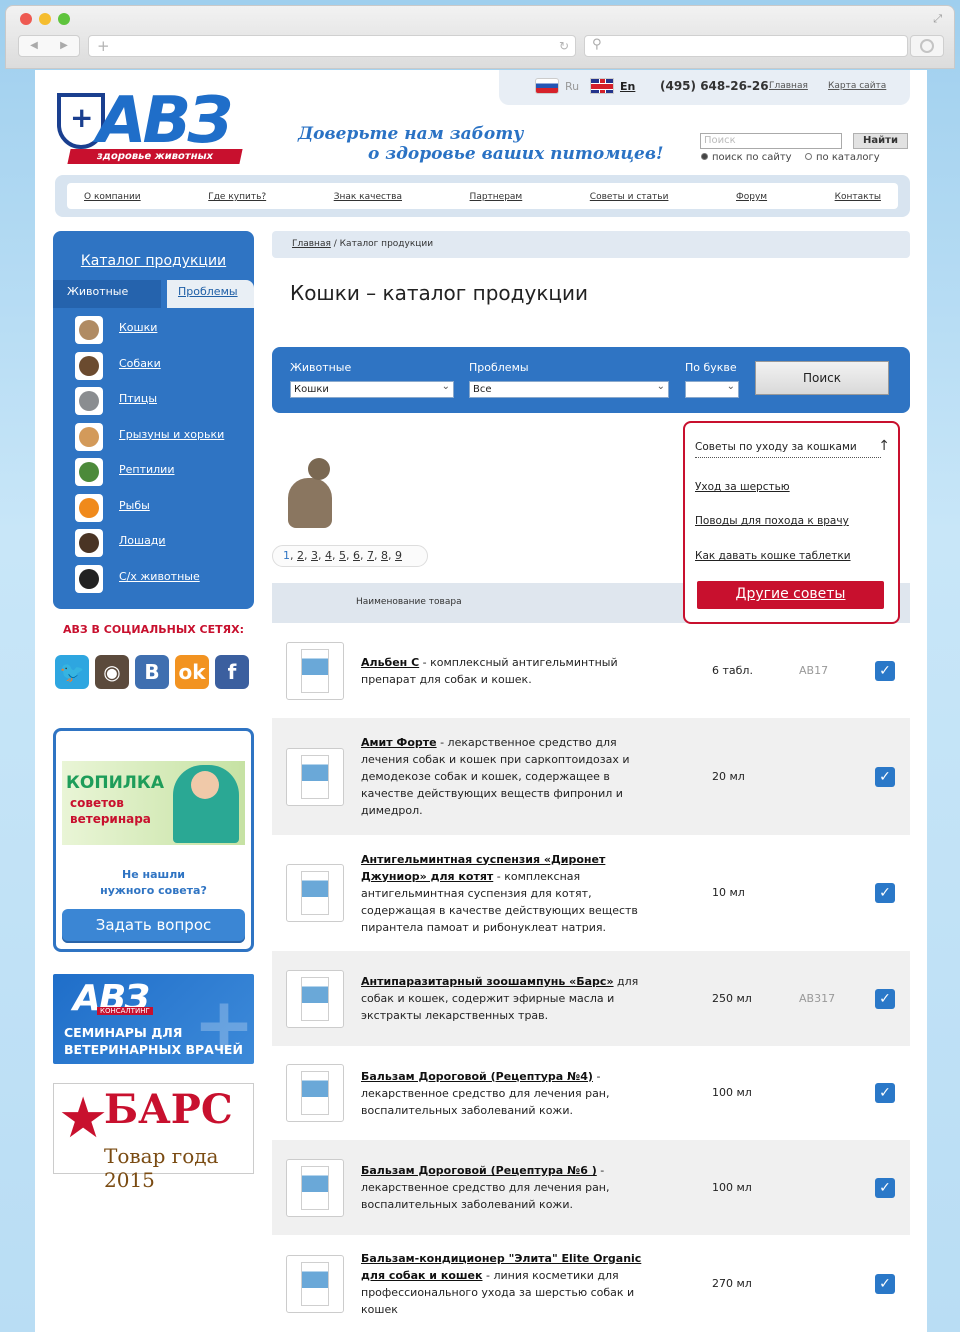  I want to click on nav-item-0: О компании, so click(112, 196).